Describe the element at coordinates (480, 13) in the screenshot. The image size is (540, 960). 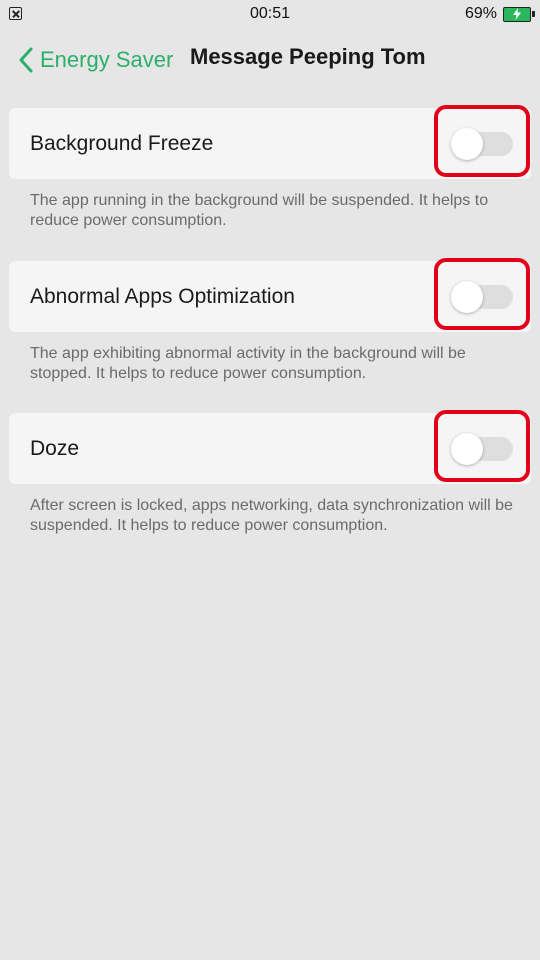
I see `battery-percent: 69%` at that location.